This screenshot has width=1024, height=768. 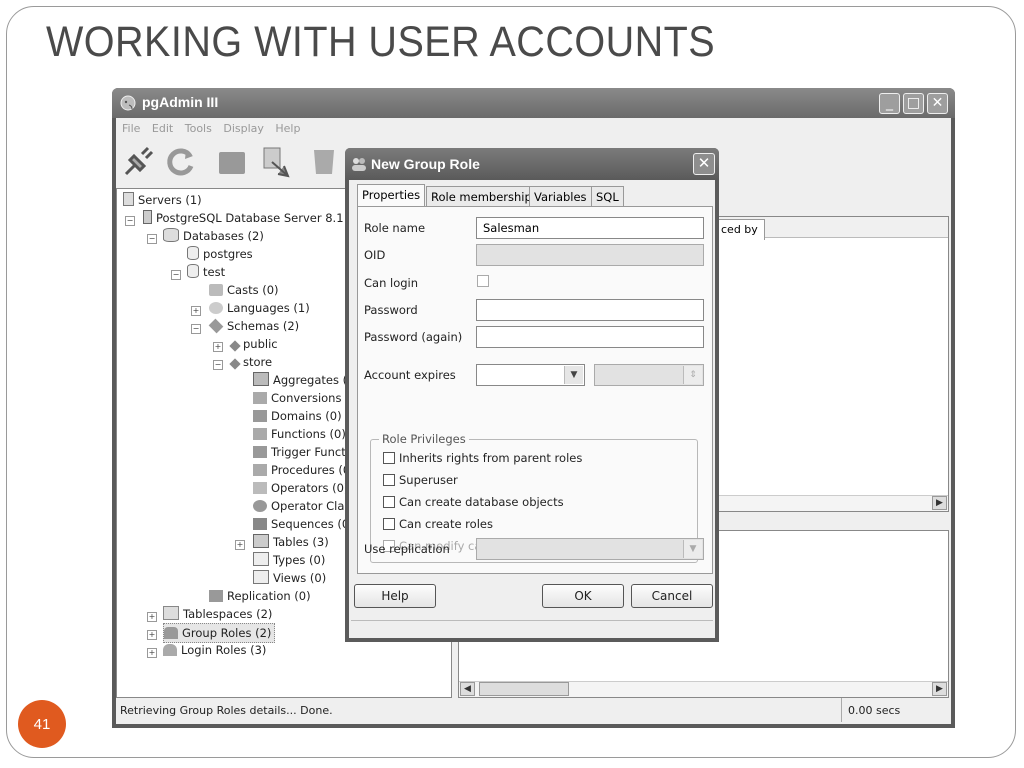 What do you see at coordinates (703, 689) in the screenshot?
I see `horizontal-scrollbar: ◀ ▶` at bounding box center [703, 689].